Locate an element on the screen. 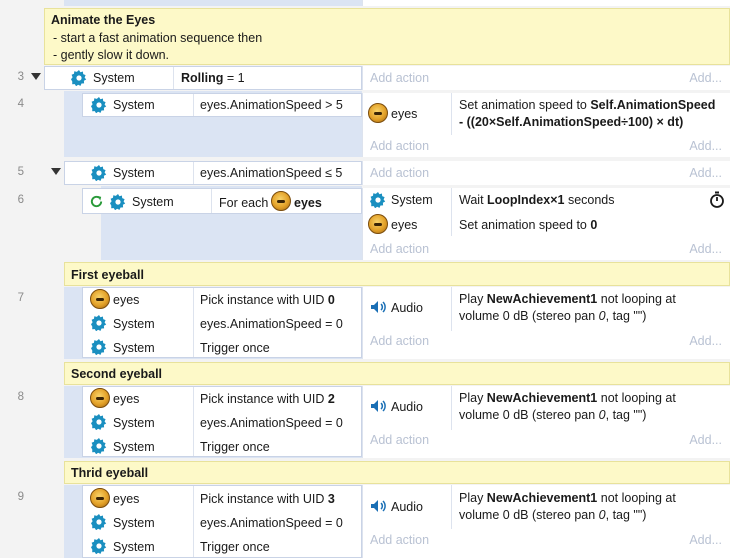 The width and height of the screenshot is (730, 558). comment-line: - start a fast animation sequence then is located at coordinates (158, 38).